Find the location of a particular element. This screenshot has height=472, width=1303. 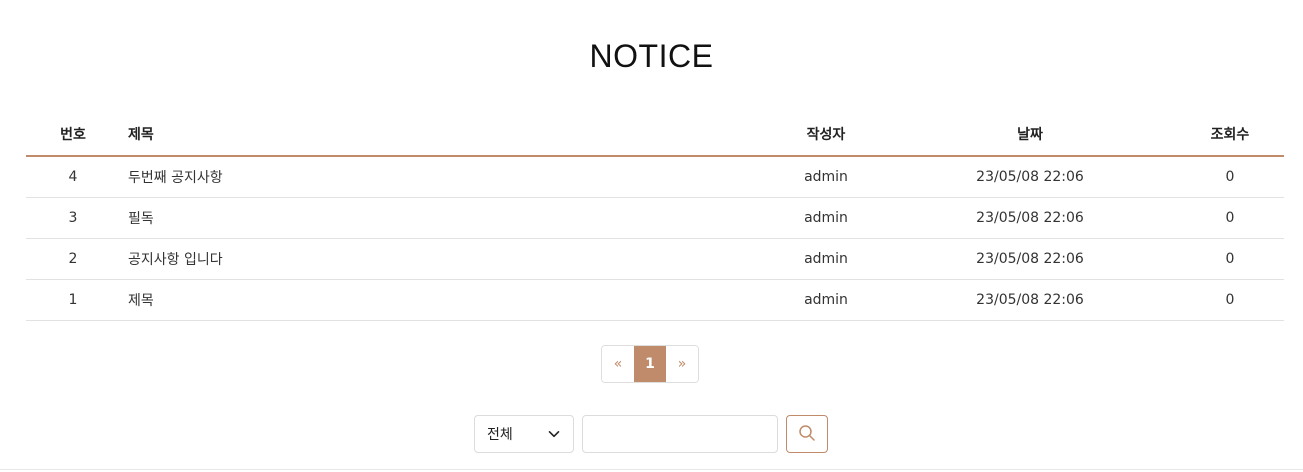

table-row: 1 제목 admin 23/05/08 22:06 0 is located at coordinates (655, 300).